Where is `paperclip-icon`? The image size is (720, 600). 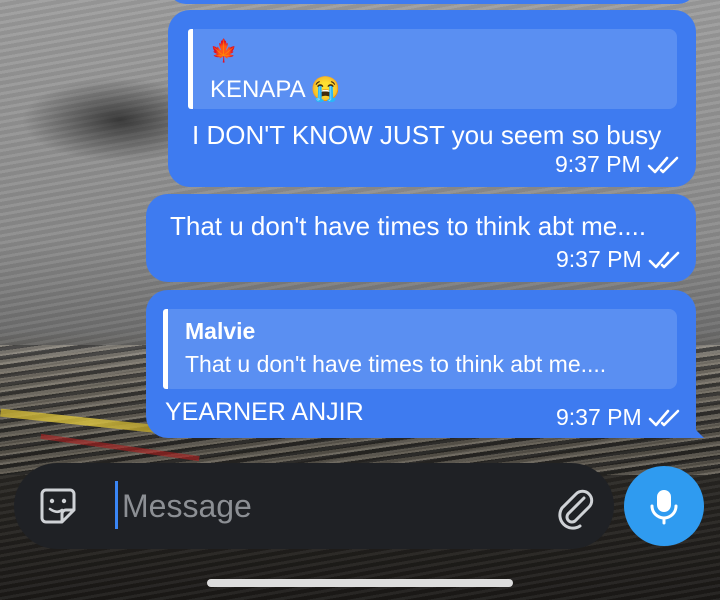 paperclip-icon is located at coordinates (574, 506).